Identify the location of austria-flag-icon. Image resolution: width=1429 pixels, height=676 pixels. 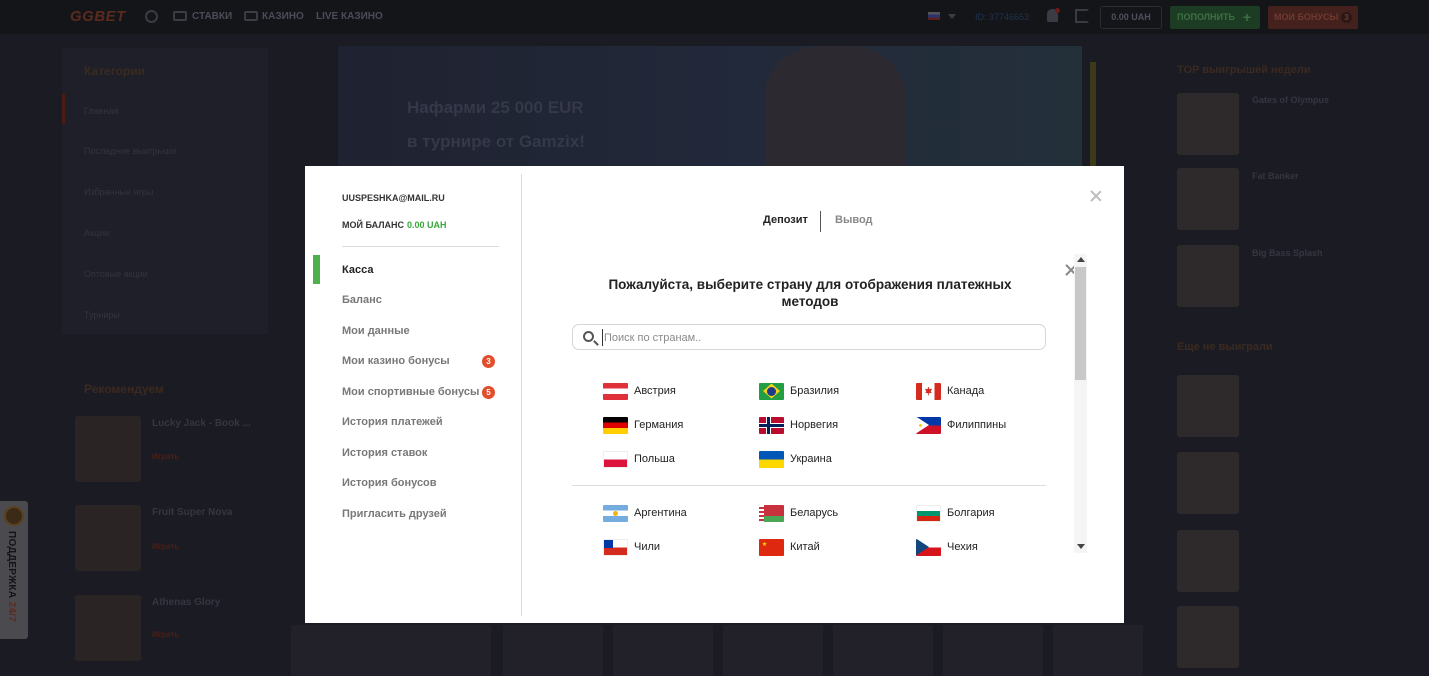
(615, 391).